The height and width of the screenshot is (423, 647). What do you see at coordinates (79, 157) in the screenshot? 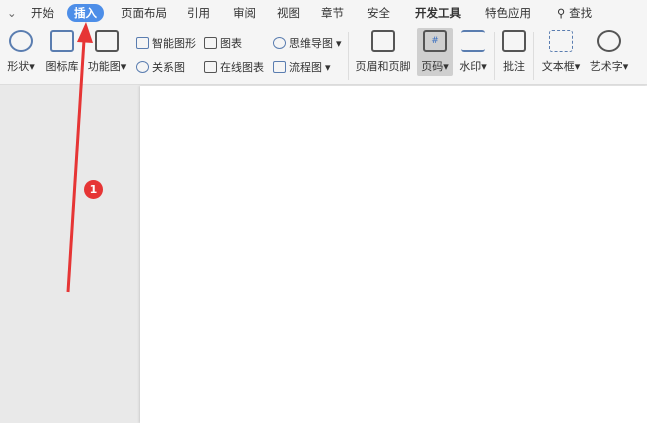
I see `annotation-arrow` at bounding box center [79, 157].